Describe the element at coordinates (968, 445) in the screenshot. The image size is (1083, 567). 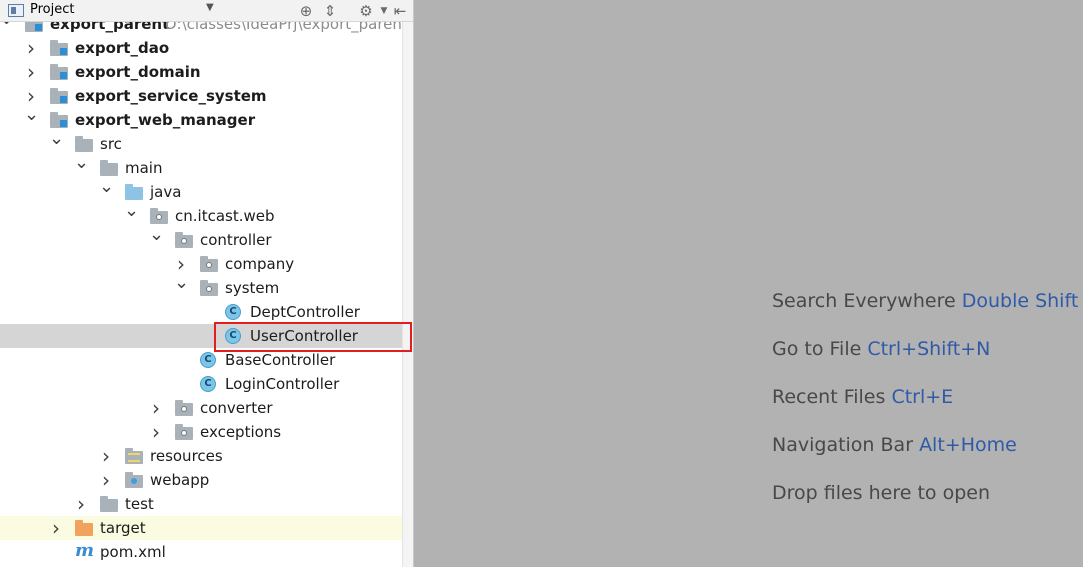
I see `hint-shortcut: Alt+Home` at that location.